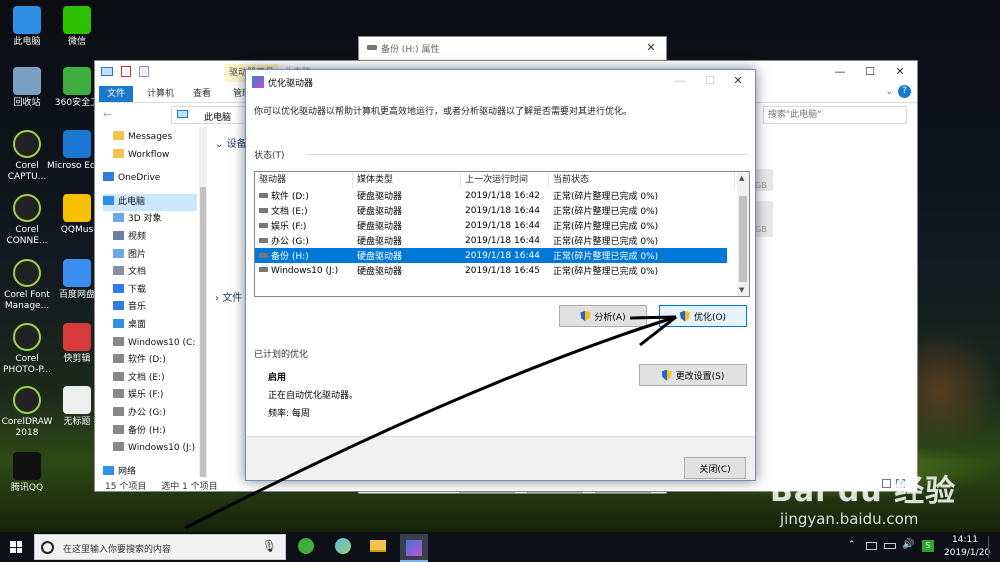 The width and height of the screenshot is (1000, 562). I want to click on table-cell: 2019/1/18 16:42, so click(505, 195).